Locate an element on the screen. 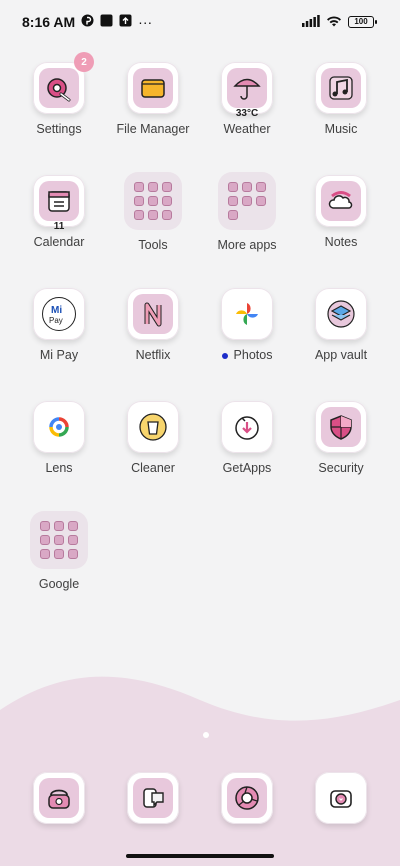 This screenshot has height=866, width=400. folder-more-apps: More apps is located at coordinates (247, 227).